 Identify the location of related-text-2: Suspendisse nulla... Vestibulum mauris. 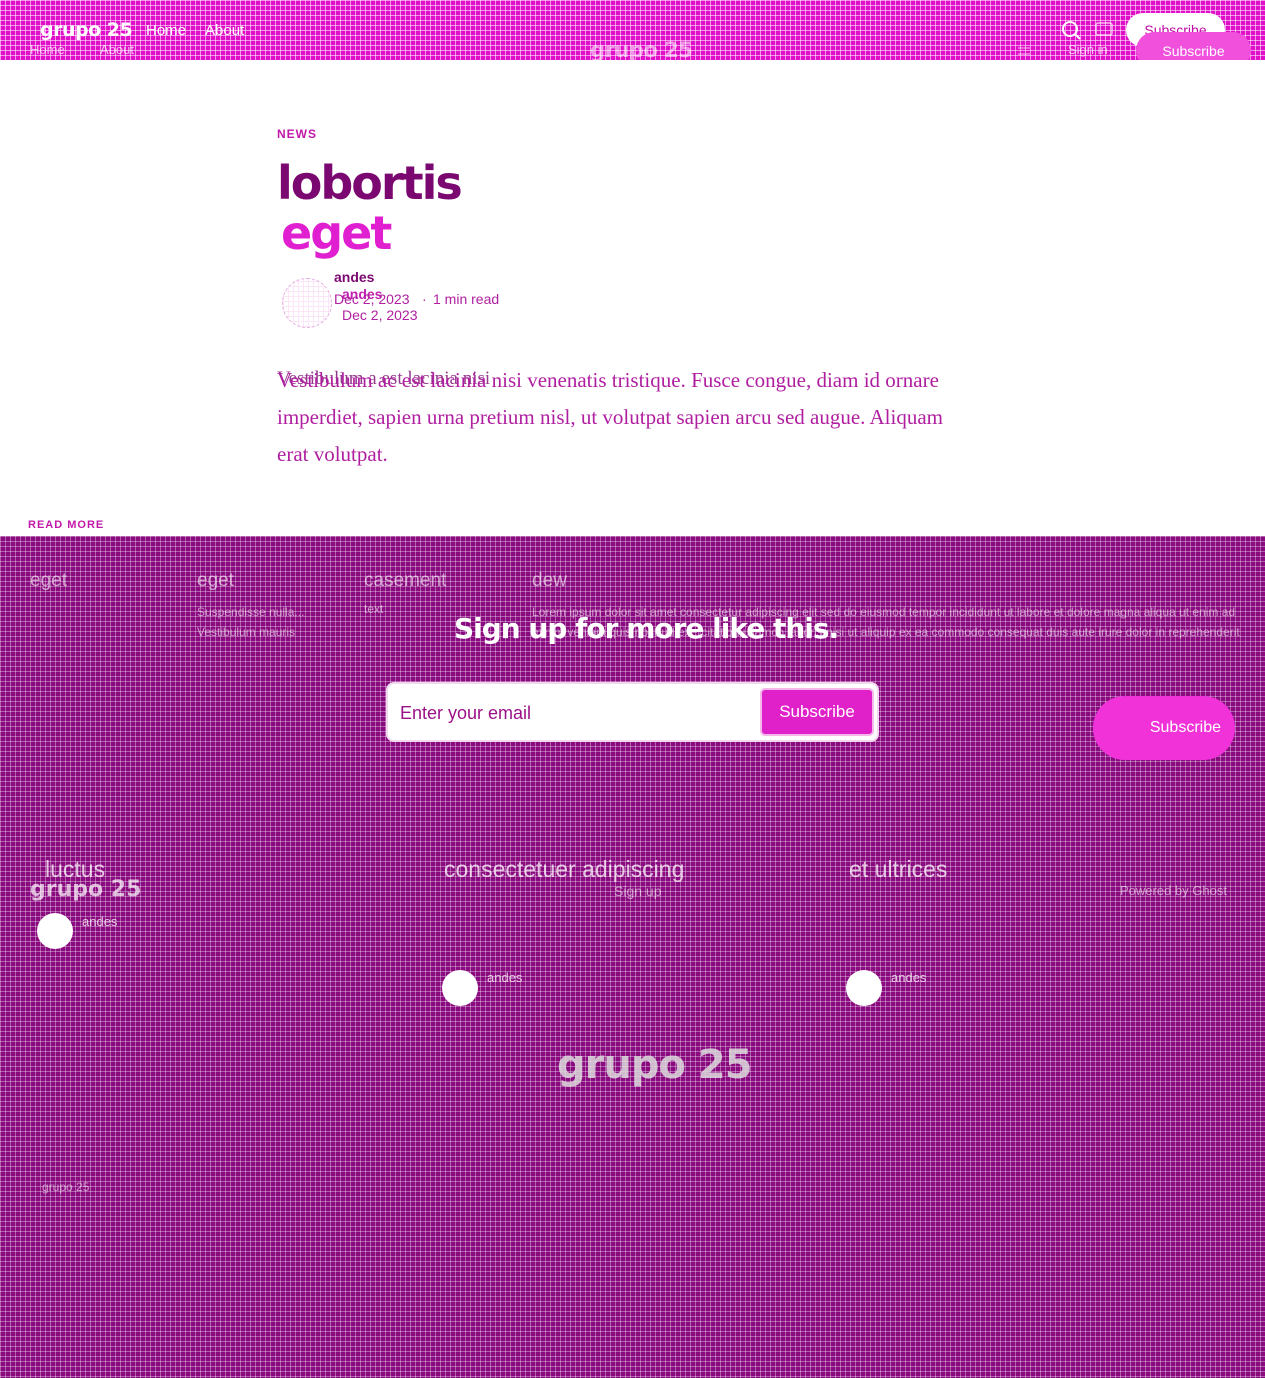
(251, 622).